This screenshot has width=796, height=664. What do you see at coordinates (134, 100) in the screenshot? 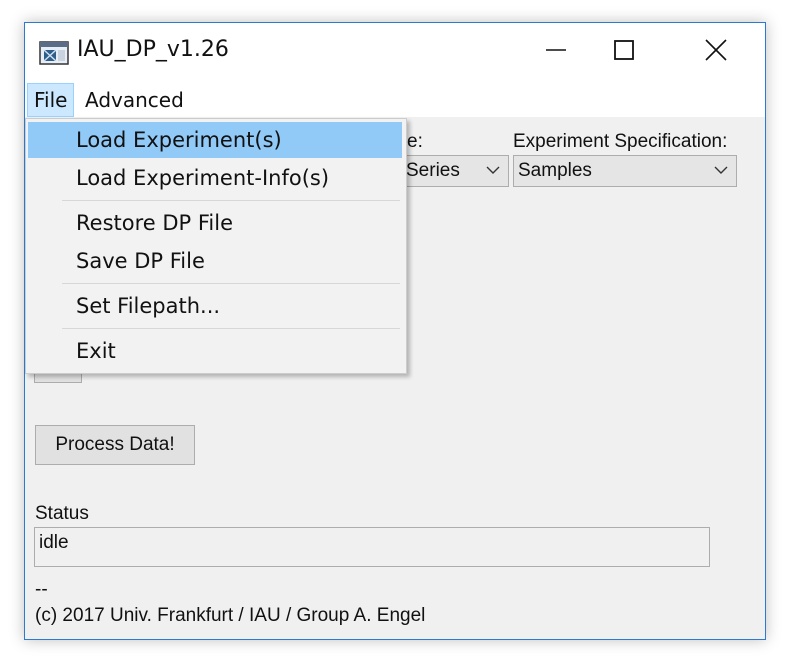
I see `menu-advanced: Advanced` at bounding box center [134, 100].